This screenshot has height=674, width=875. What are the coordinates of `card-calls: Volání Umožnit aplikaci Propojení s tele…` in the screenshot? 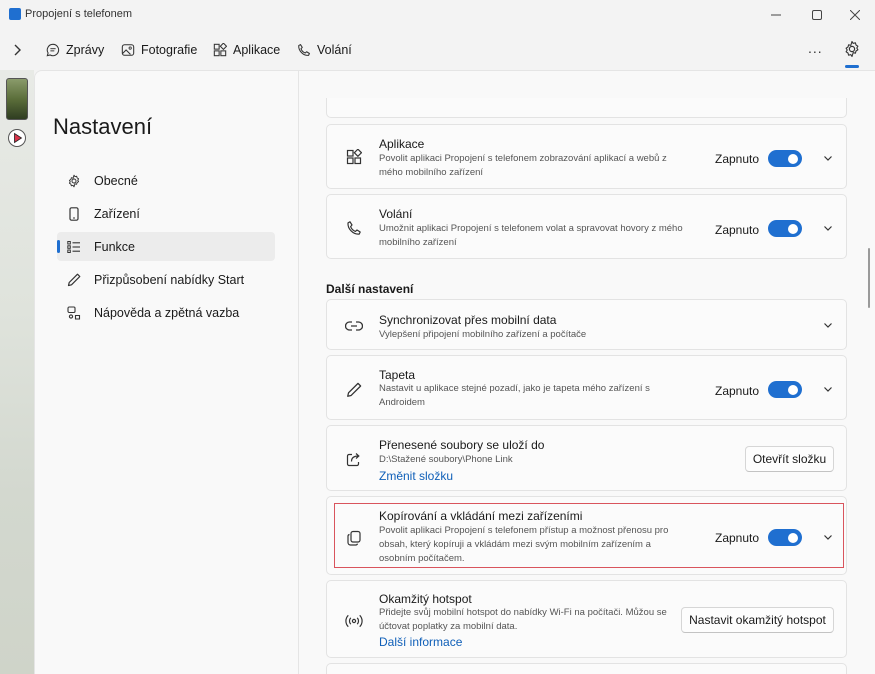 It's located at (586, 226).